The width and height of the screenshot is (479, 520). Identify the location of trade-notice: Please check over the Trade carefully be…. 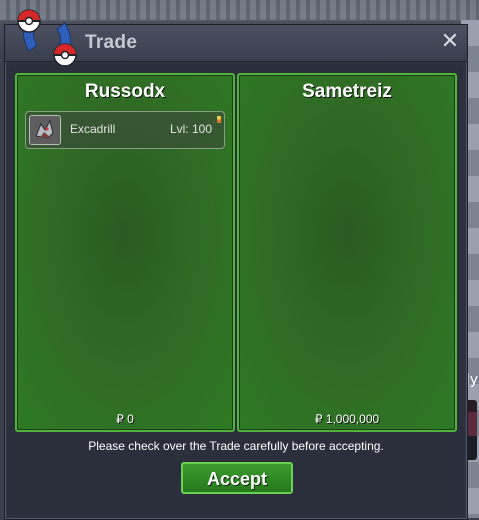
(236, 446).